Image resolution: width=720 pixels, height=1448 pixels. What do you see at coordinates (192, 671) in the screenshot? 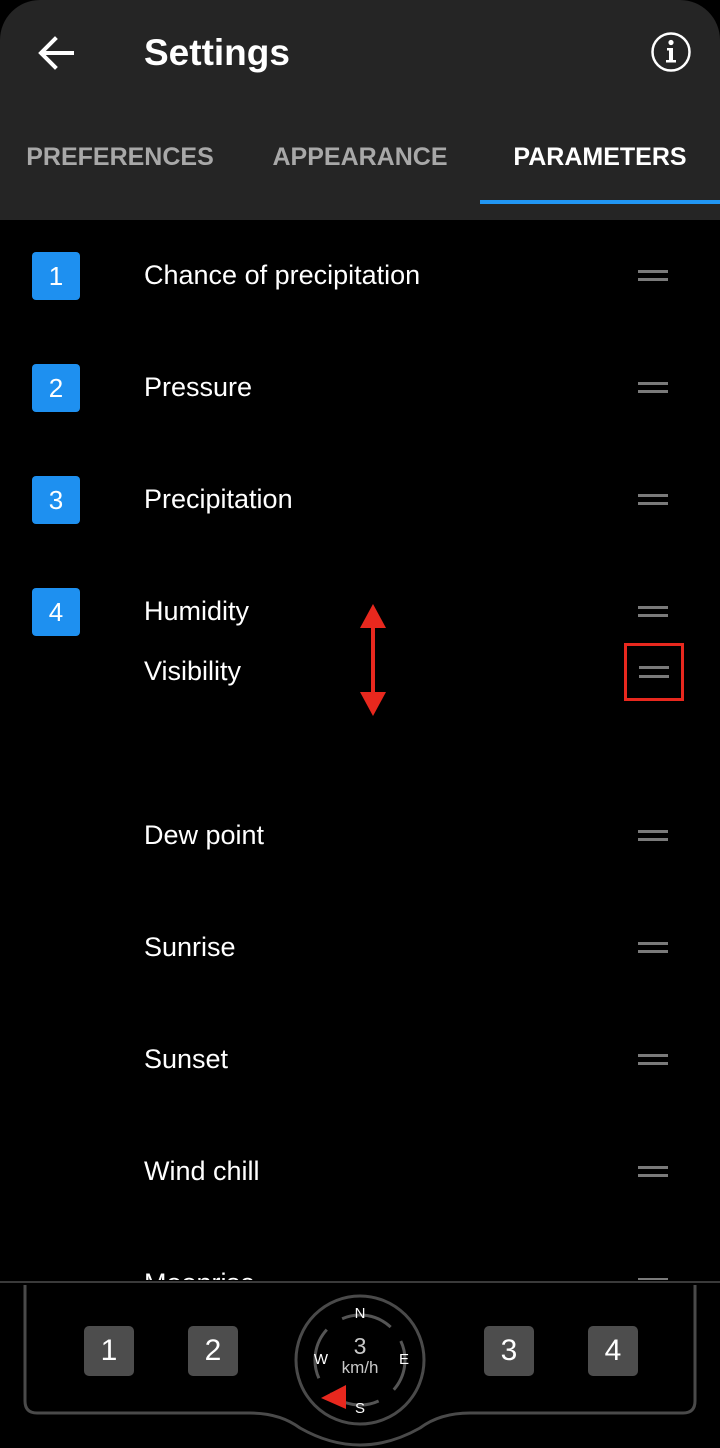
I see `dragging-item-label: Visibility` at bounding box center [192, 671].